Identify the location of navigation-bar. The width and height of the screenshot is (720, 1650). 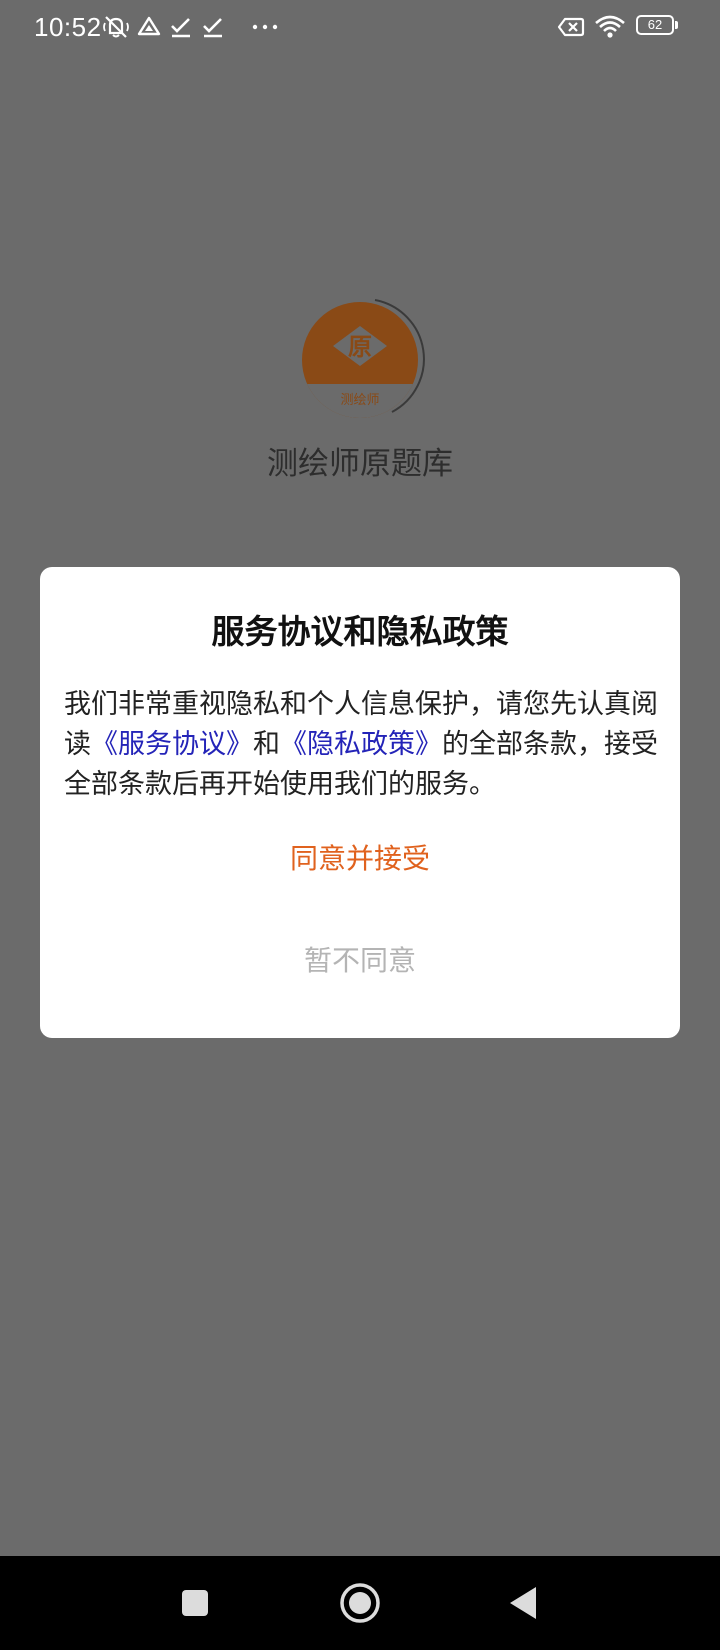
(360, 1603).